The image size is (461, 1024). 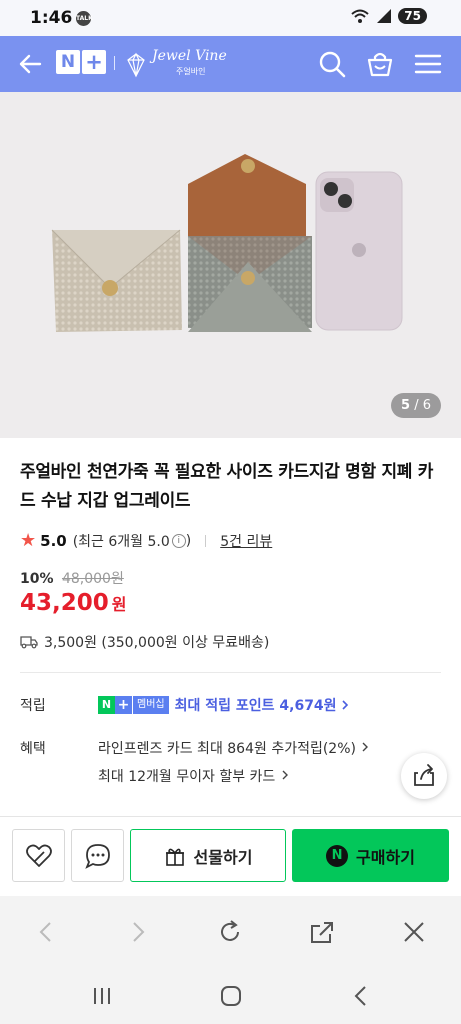 I want to click on review-count-link: 5건 리뷰, so click(x=246, y=541).